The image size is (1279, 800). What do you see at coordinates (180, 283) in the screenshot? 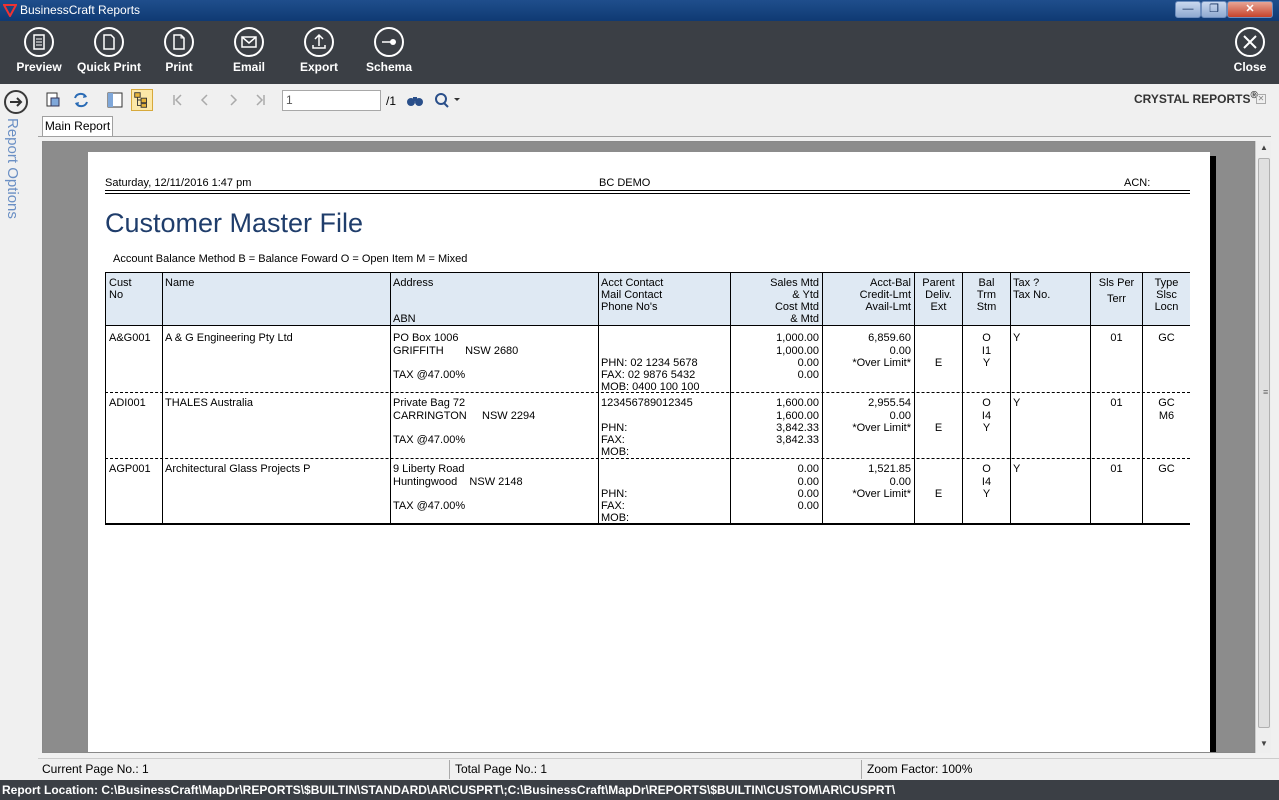
I see `header-name: Name` at bounding box center [180, 283].